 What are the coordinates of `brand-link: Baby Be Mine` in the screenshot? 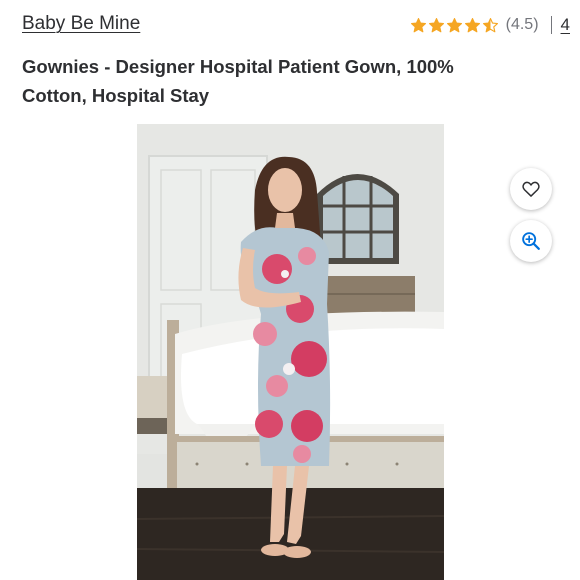 It's located at (81, 24).